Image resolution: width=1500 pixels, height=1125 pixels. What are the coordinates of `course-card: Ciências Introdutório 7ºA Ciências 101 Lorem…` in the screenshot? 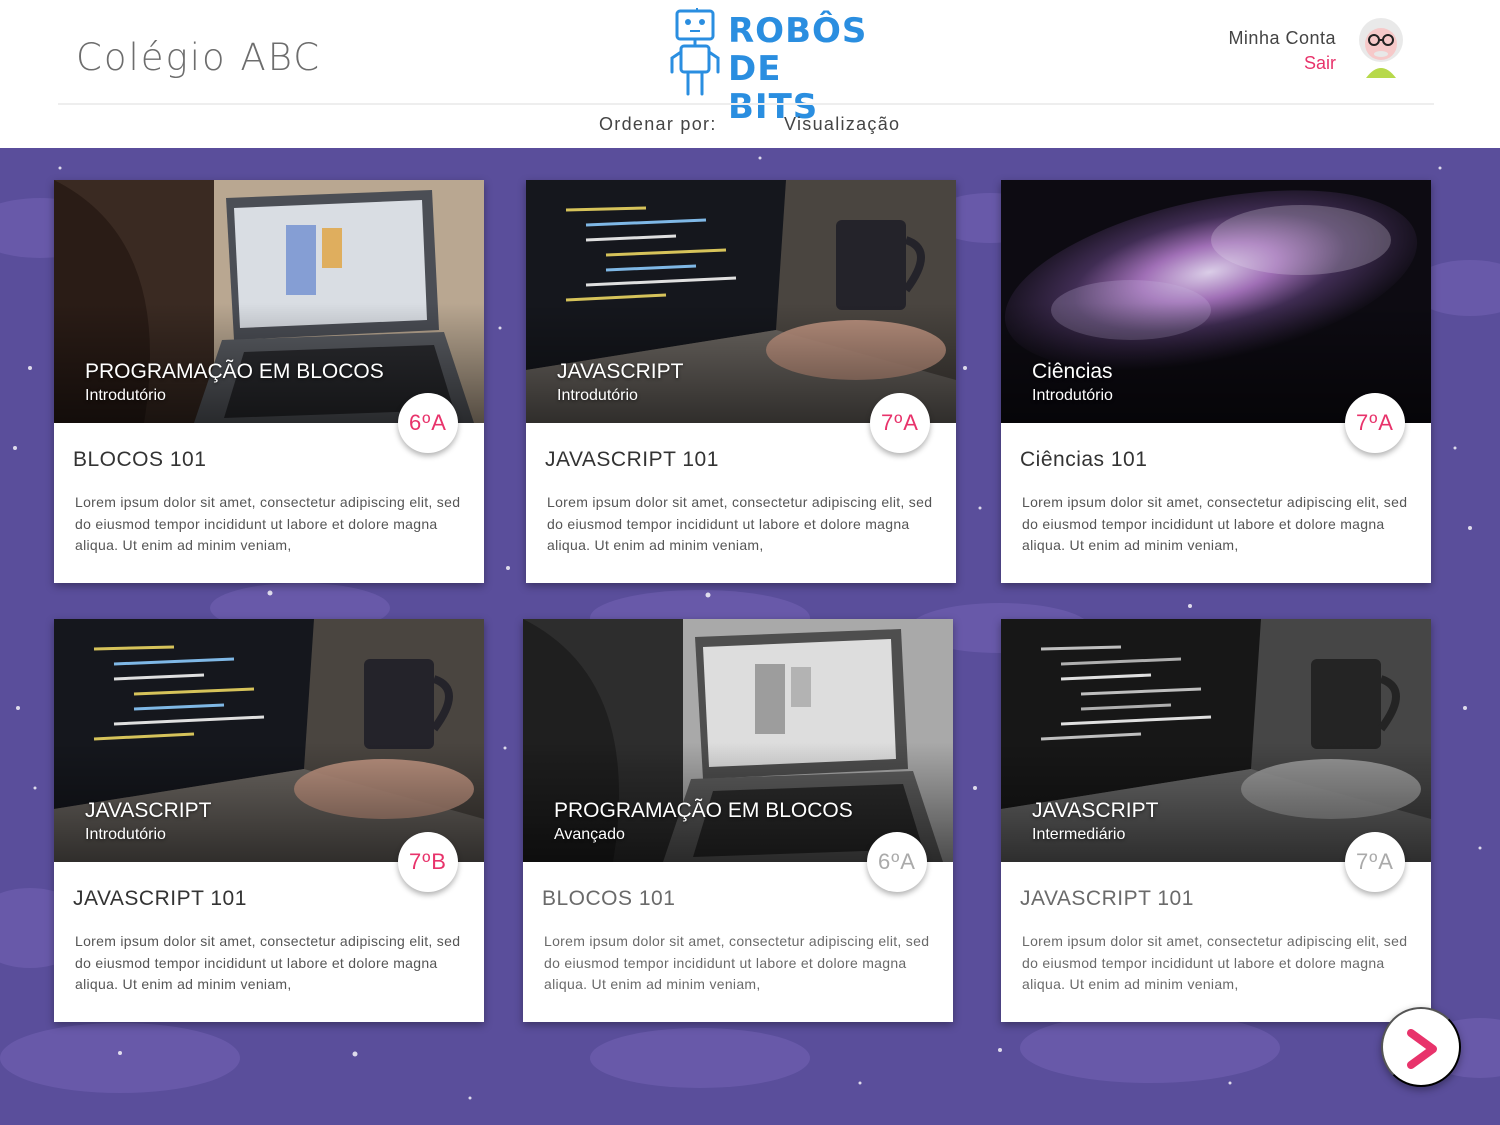 It's located at (1216, 381).